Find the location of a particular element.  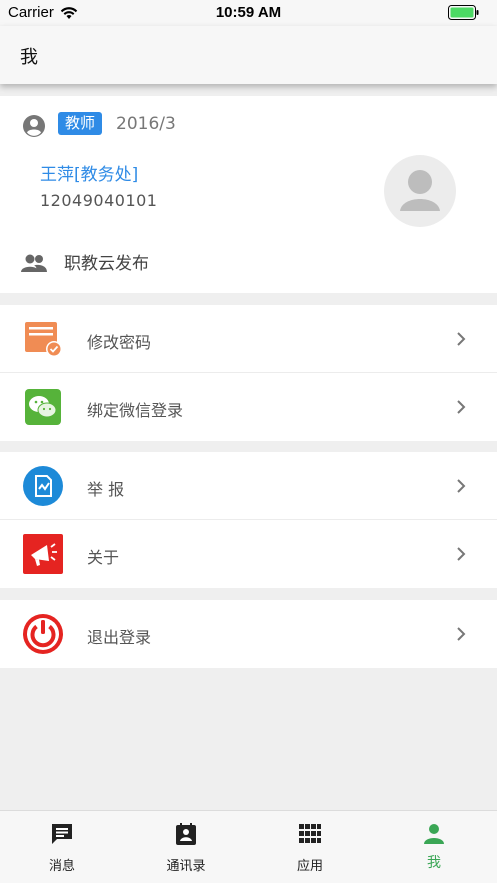

navigation-bar: 我 is located at coordinates (248, 55).